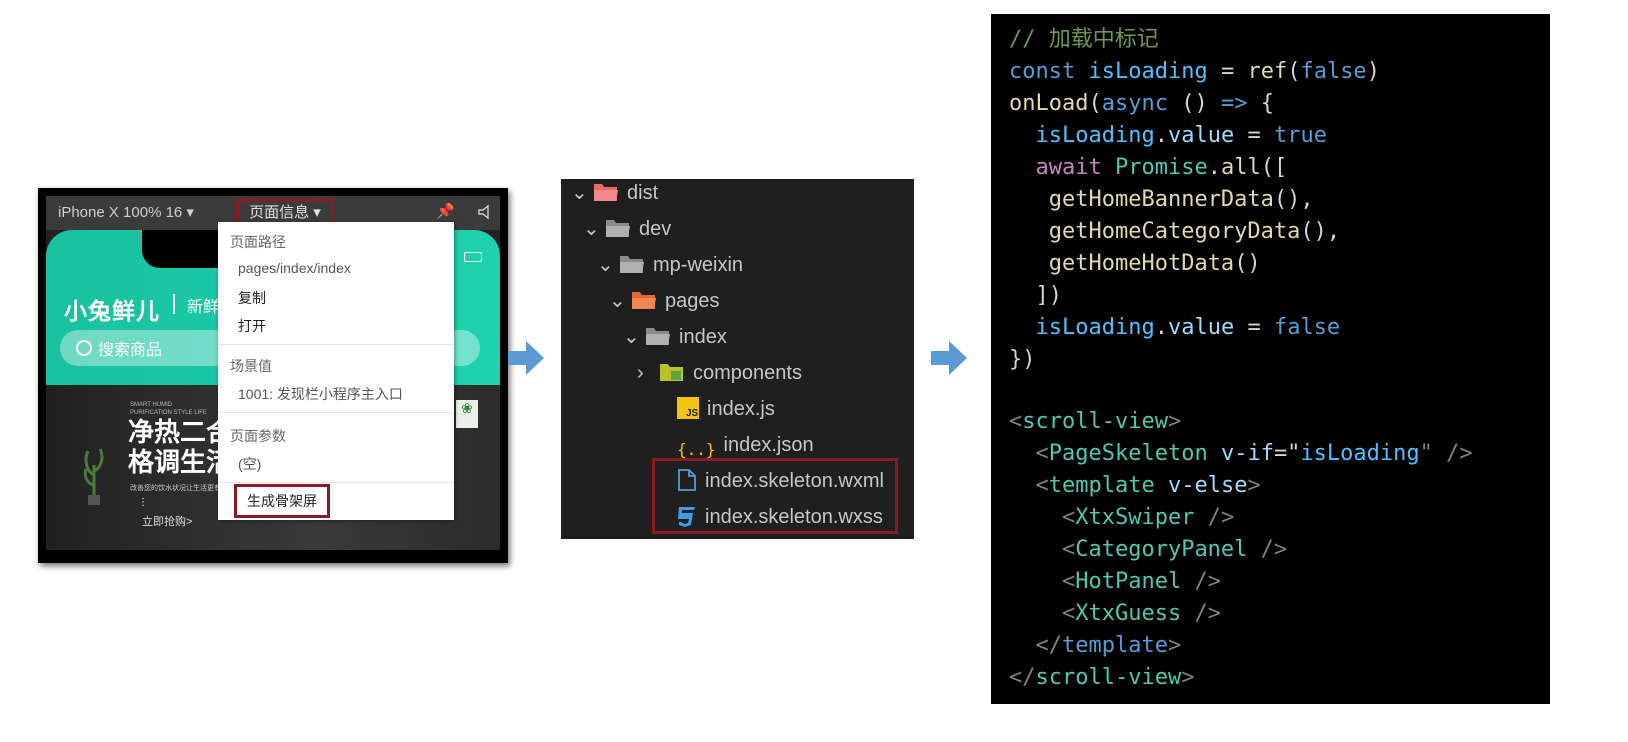 This screenshot has width=1628, height=742. What do you see at coordinates (1254, 453) in the screenshot?
I see `code-line: <PageSkeleton v-if="isLoading" />` at bounding box center [1254, 453].